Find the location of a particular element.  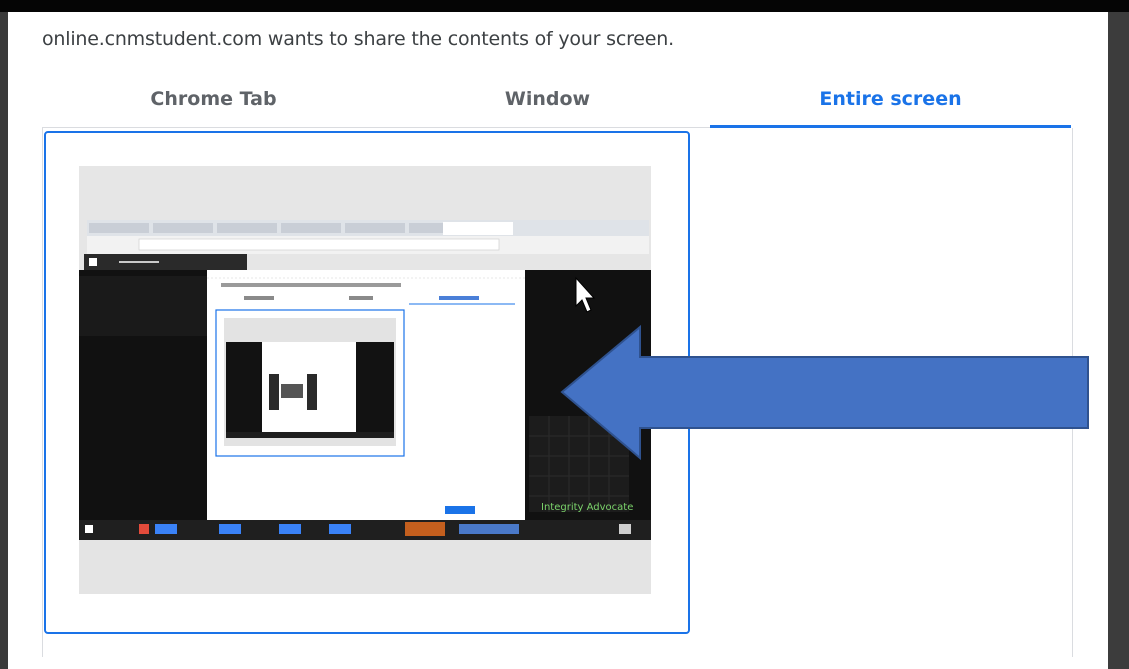

background-left-edge is located at coordinates (4, 340).